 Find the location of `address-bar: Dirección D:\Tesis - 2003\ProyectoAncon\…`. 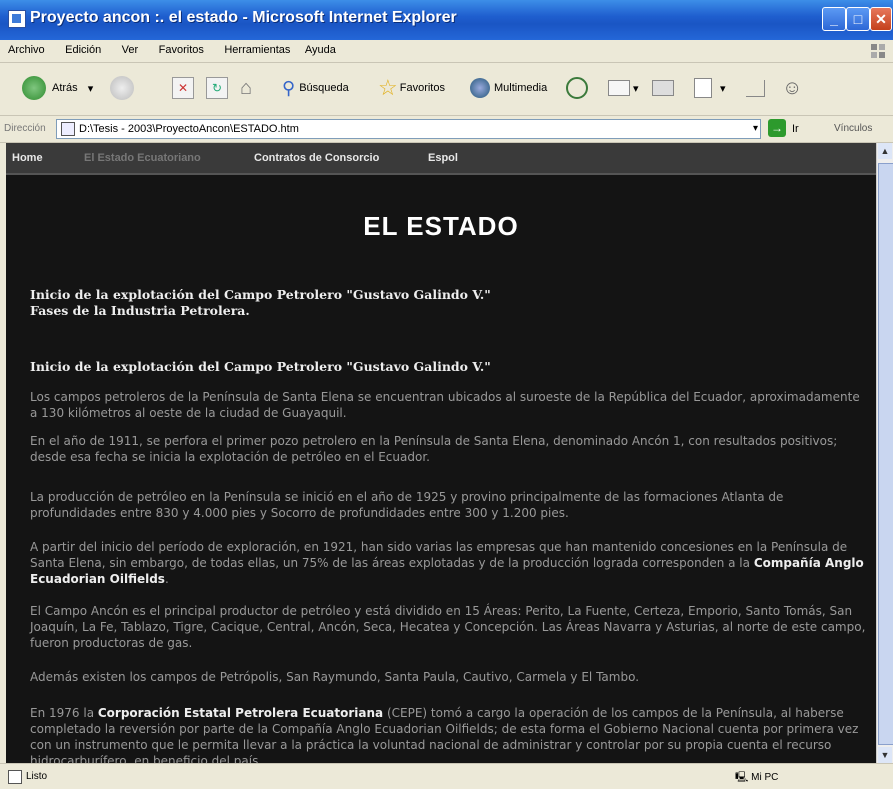

address-bar: Dirección D:\Tesis - 2003\ProyectoAncon\… is located at coordinates (446, 129).